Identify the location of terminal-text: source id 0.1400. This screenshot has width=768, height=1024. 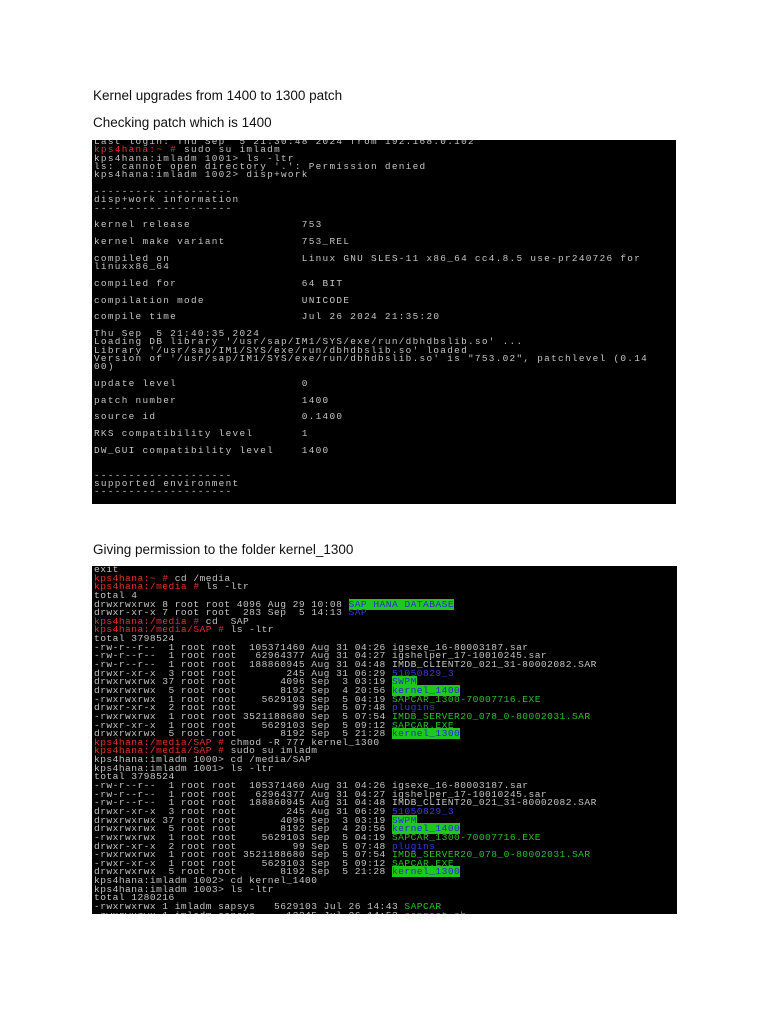
(219, 417).